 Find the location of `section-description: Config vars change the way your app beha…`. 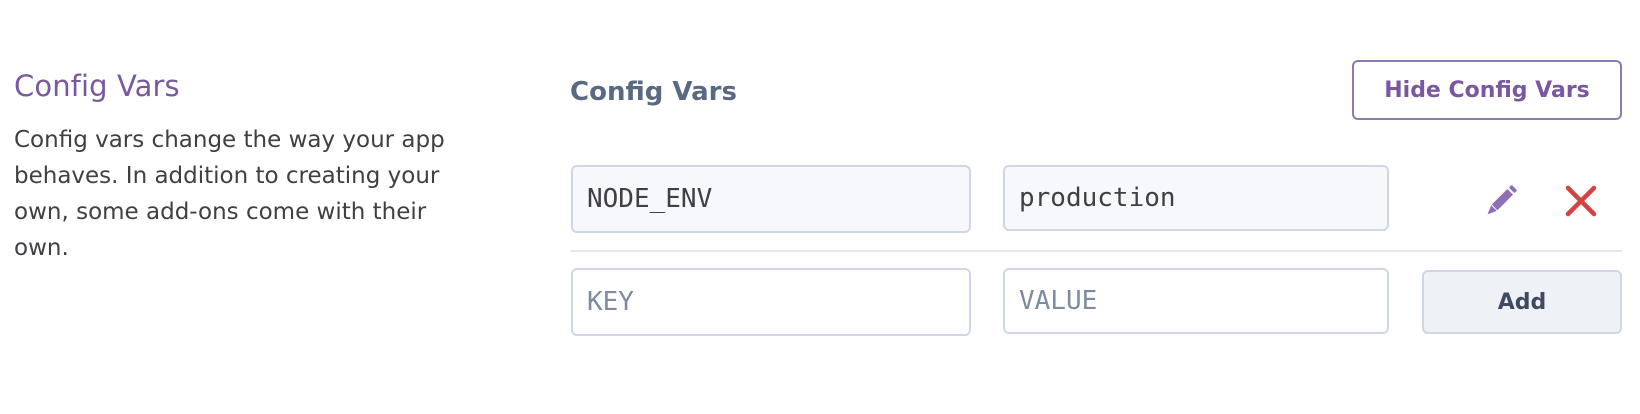

section-description: Config vars change the way your app beha… is located at coordinates (229, 194).